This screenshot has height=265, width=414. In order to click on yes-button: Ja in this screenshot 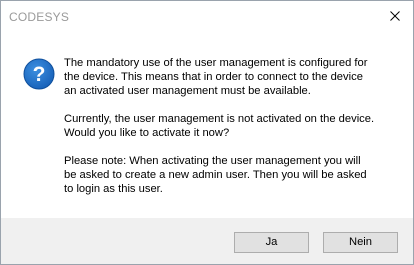, I will do `click(271, 242)`.